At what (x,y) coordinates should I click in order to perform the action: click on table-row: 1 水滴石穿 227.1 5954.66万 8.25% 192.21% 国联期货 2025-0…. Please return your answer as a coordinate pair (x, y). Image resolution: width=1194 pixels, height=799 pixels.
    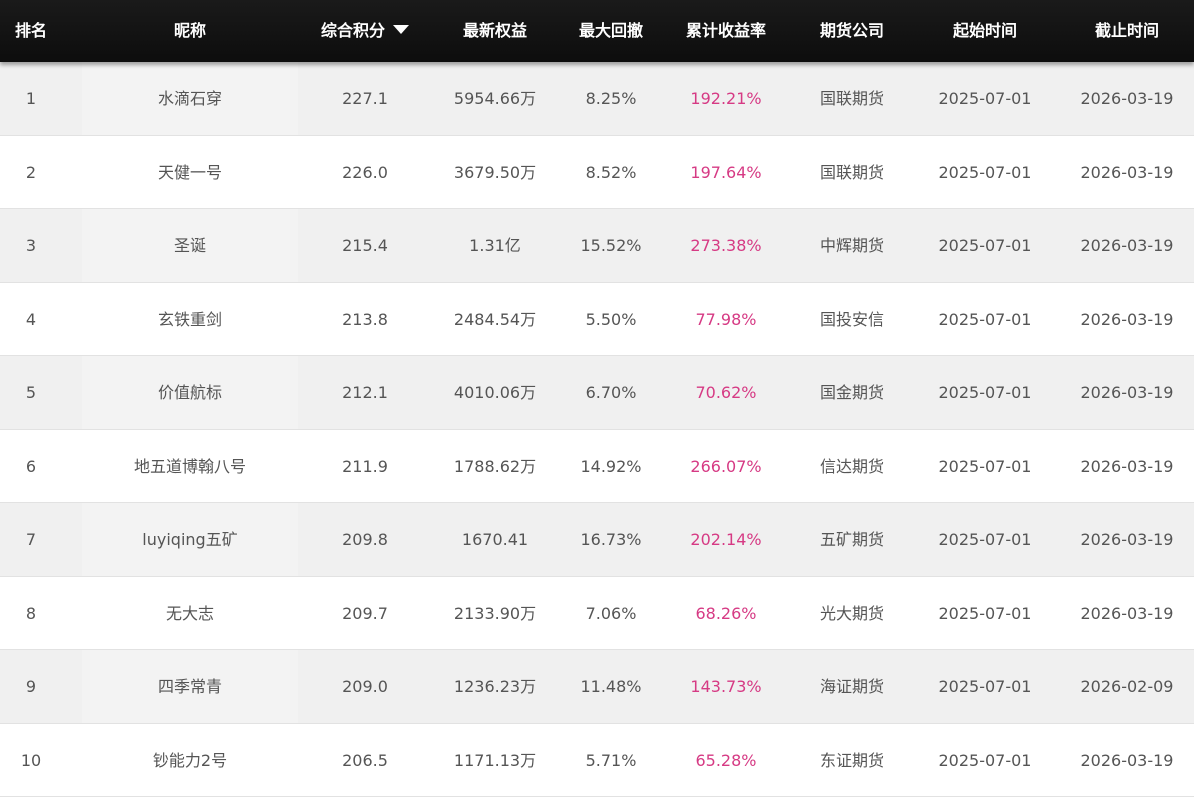
    Looking at the image, I should click on (597, 99).